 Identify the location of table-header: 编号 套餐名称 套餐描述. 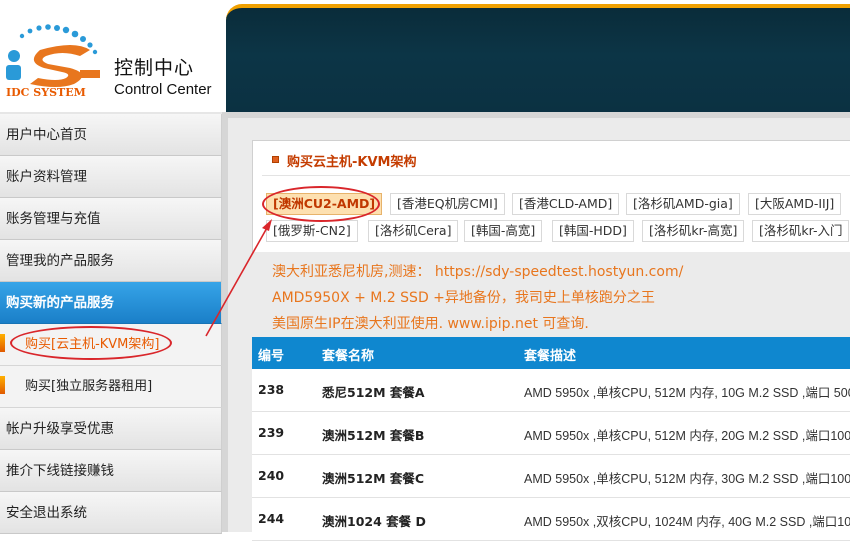
(551, 353).